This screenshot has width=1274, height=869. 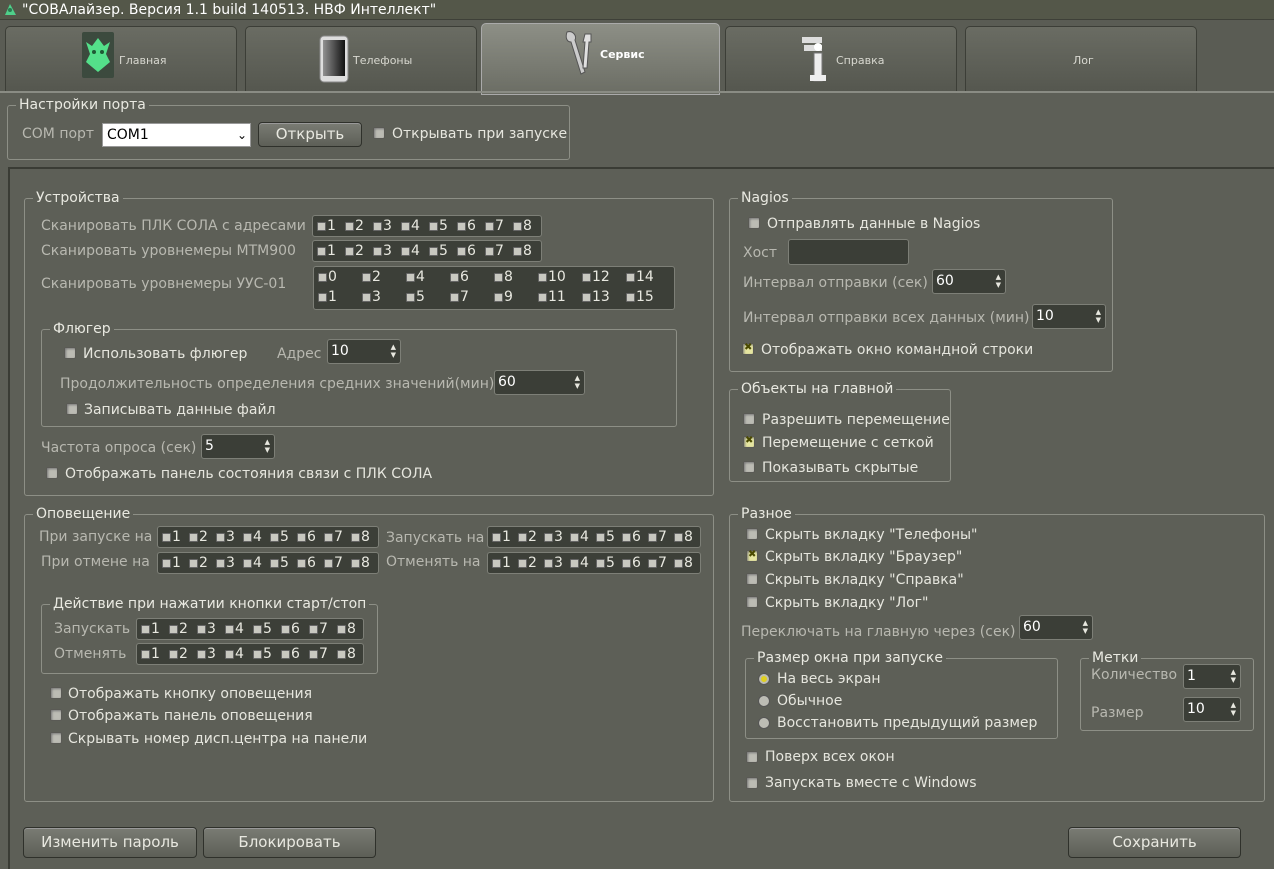 What do you see at coordinates (1212, 676) in the screenshot?
I see `marks-count-spinbox: 1 ▲ ▼` at bounding box center [1212, 676].